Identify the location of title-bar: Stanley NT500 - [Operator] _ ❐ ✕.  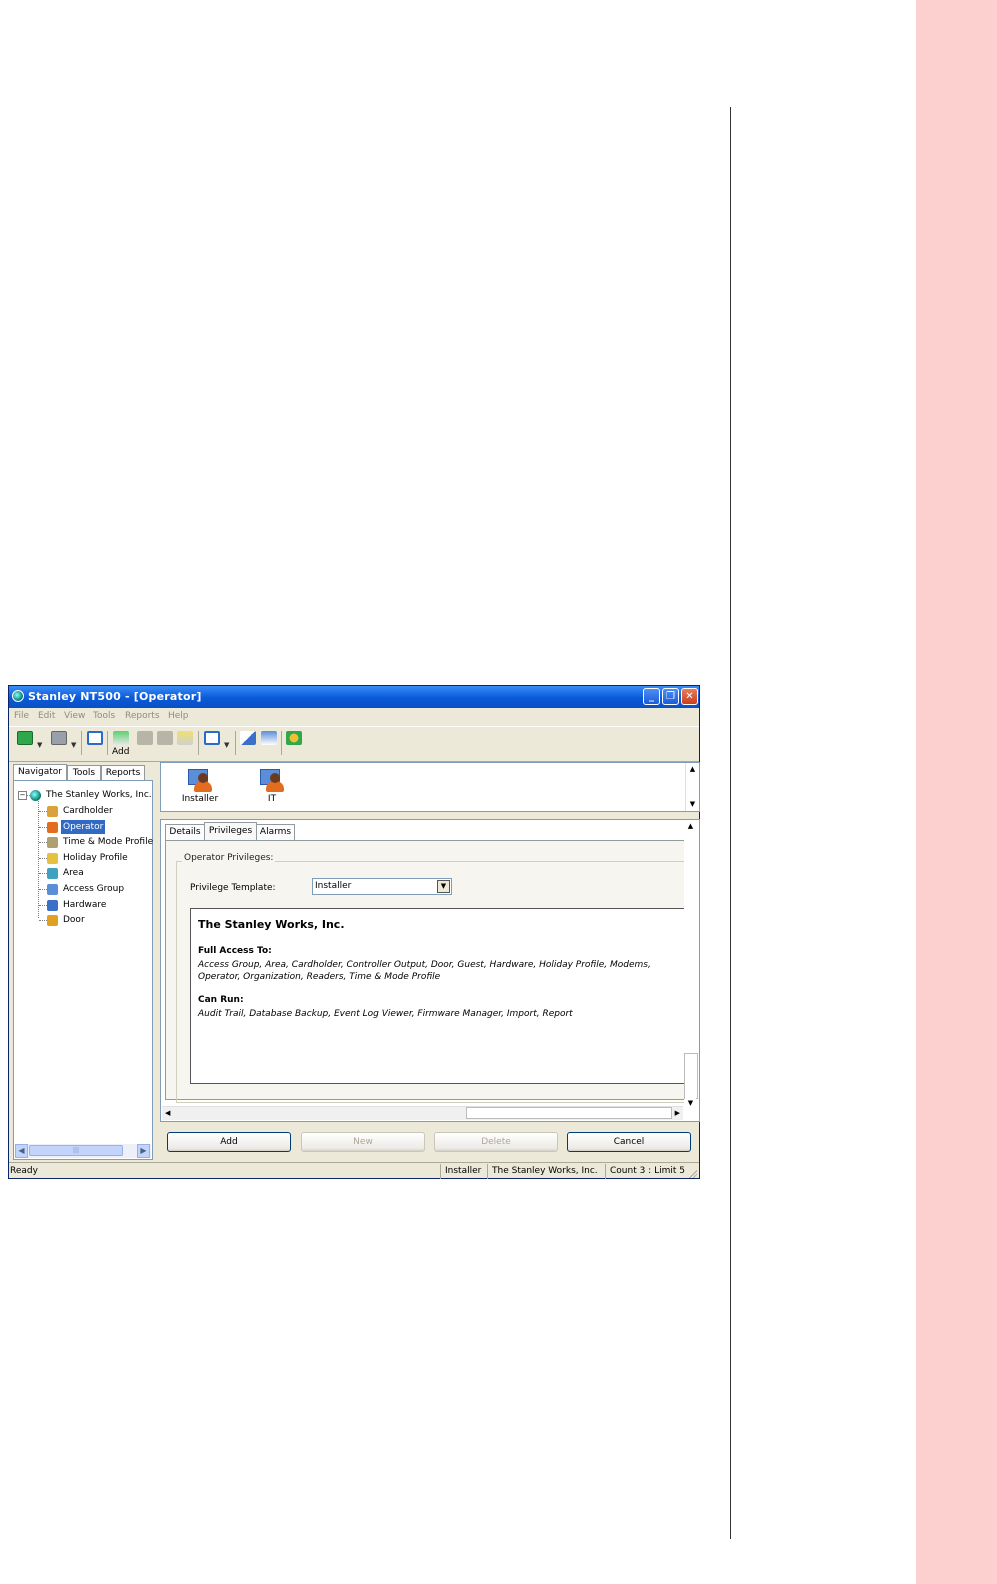
(354, 697).